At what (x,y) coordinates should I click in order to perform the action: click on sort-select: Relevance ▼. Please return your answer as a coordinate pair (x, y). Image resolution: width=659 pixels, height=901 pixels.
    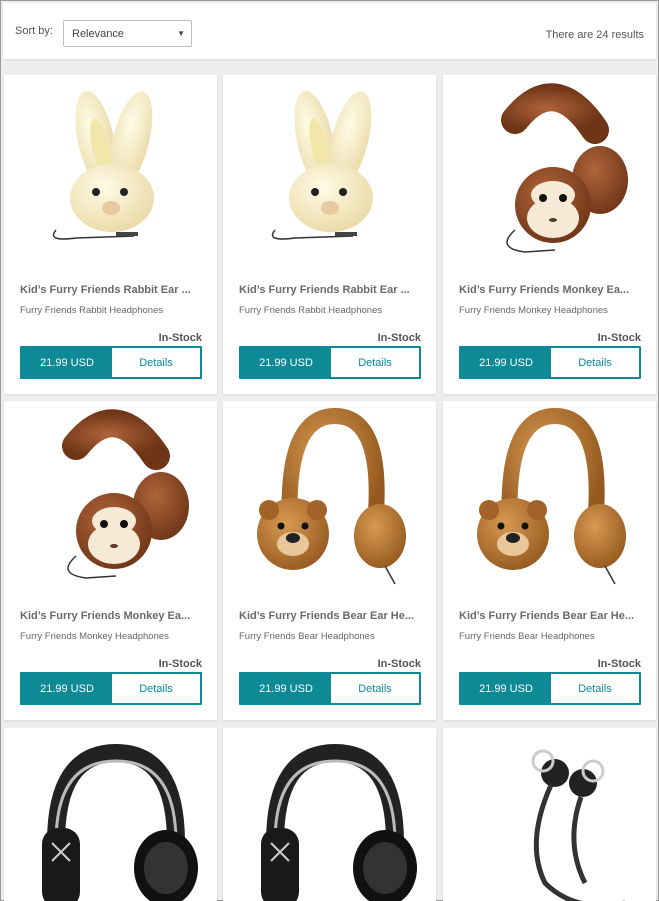
    Looking at the image, I should click on (127, 33).